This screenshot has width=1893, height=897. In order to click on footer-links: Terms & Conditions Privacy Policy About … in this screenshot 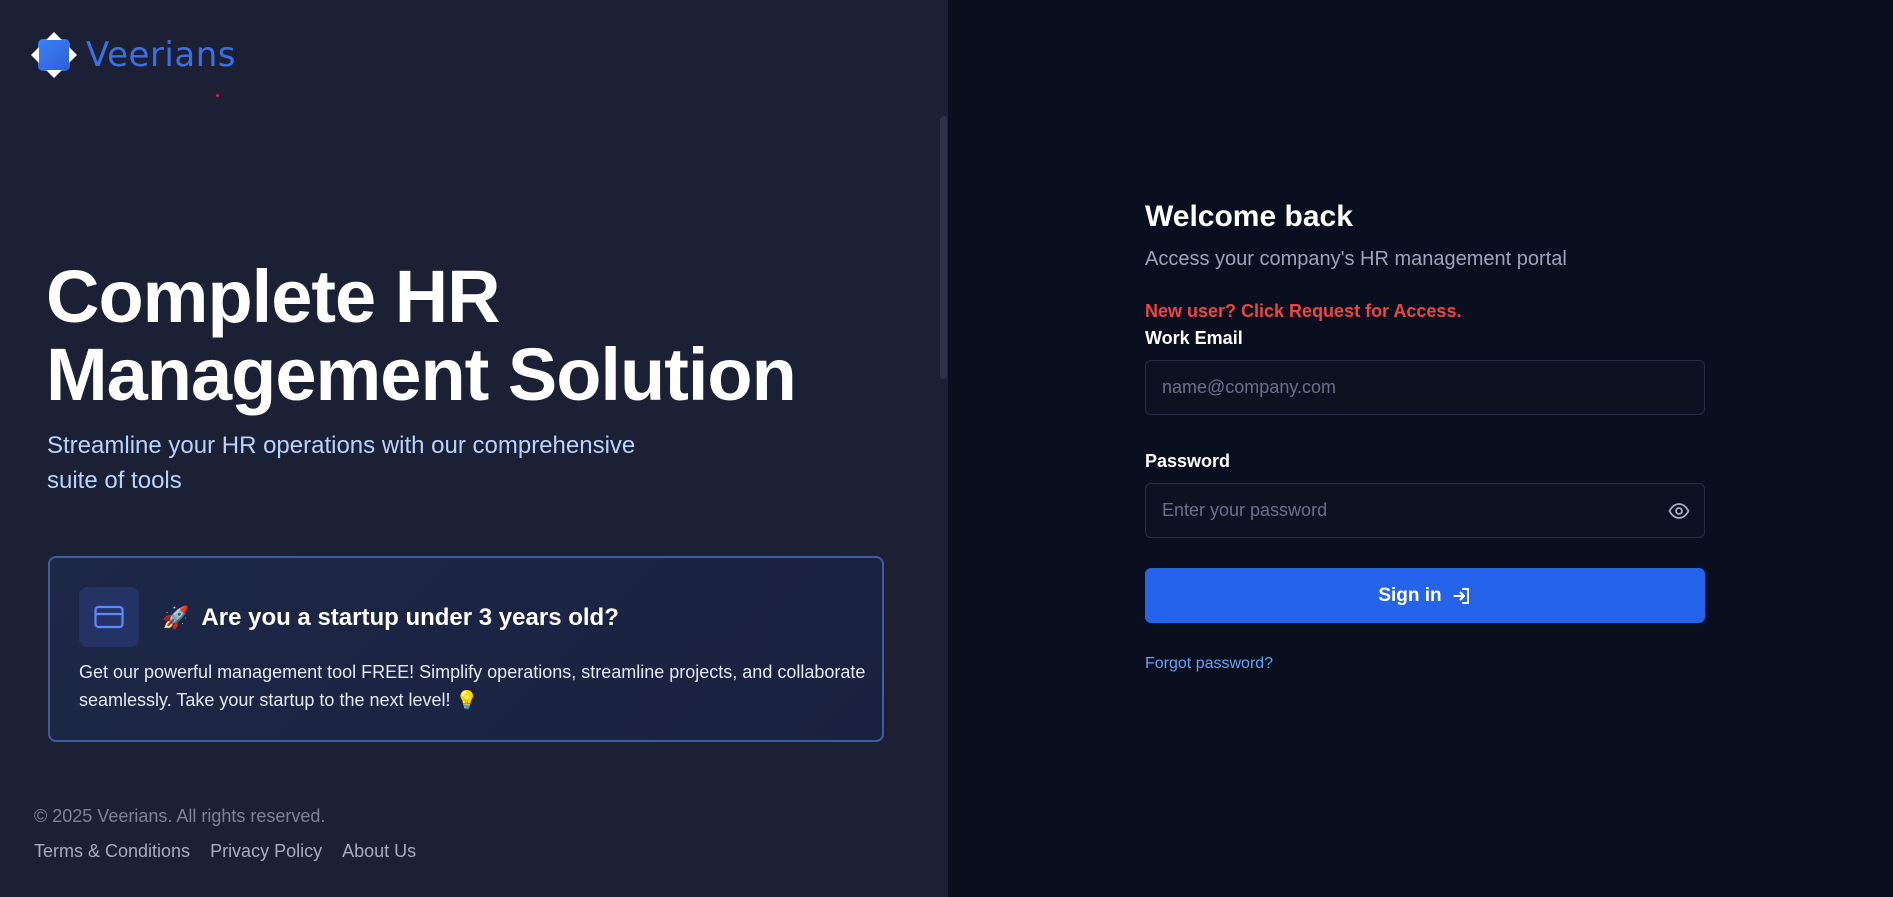, I will do `click(225, 851)`.